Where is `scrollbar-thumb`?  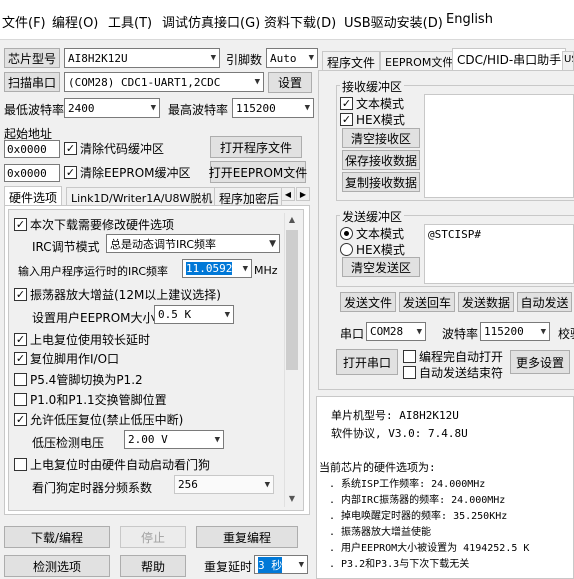 scrollbar-thumb is located at coordinates (292, 300).